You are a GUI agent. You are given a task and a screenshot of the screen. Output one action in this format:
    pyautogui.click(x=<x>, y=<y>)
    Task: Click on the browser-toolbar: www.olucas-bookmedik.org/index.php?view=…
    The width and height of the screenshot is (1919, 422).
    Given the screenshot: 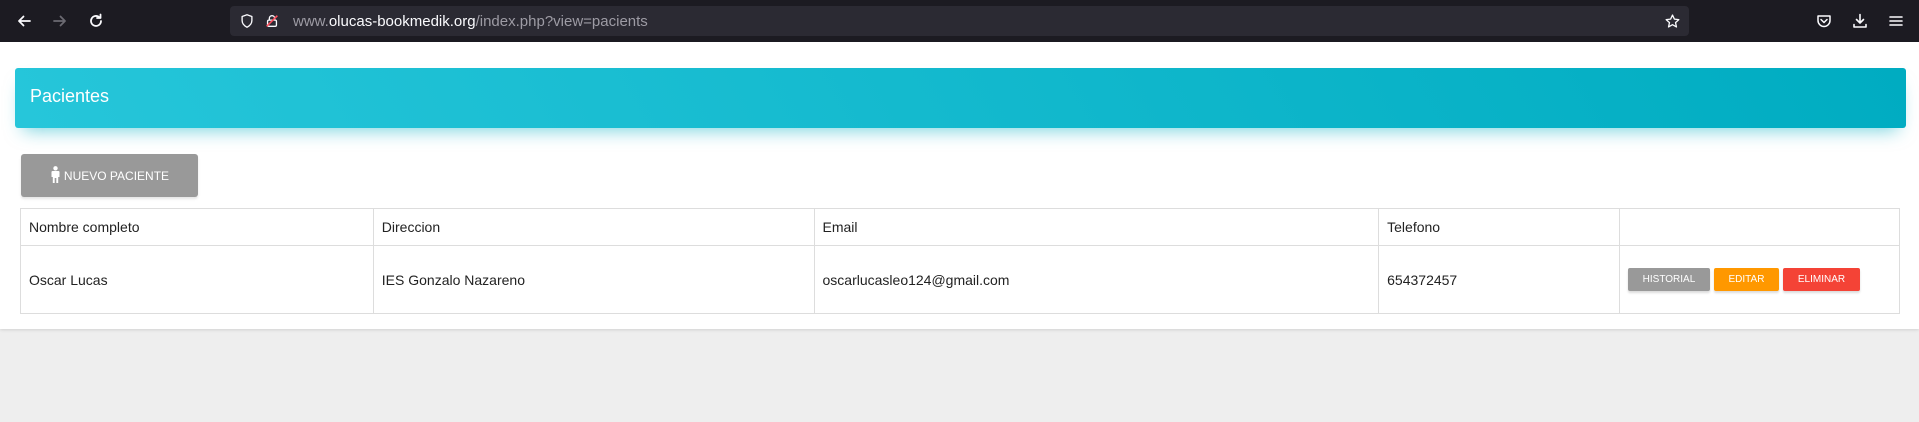 What is the action you would take?
    pyautogui.click(x=959, y=21)
    